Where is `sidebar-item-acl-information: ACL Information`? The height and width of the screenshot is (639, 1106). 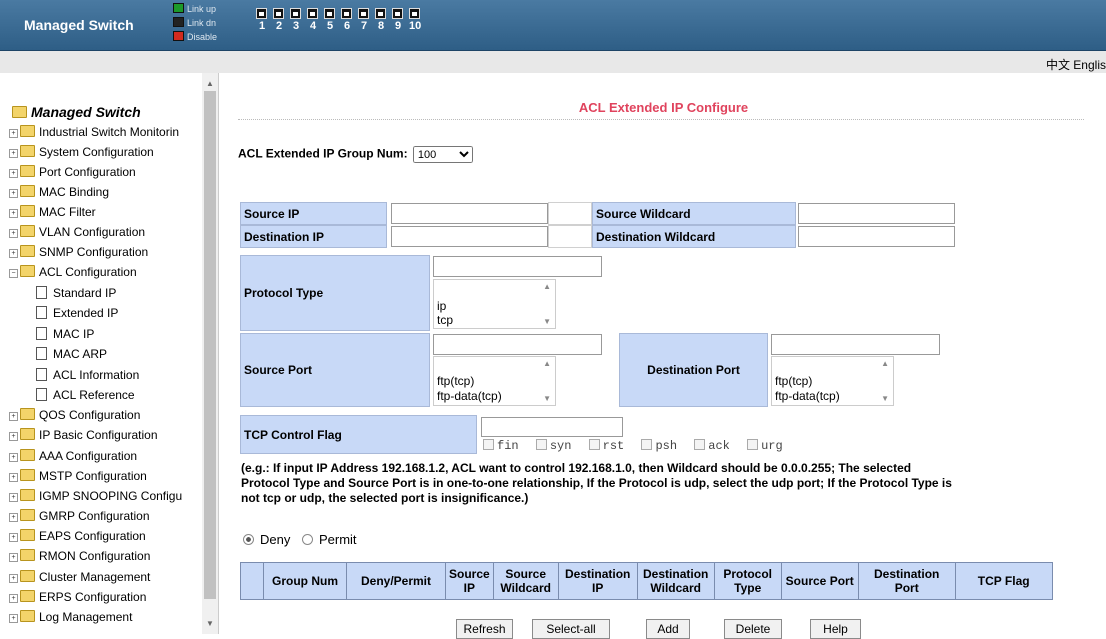 sidebar-item-acl-information: ACL Information is located at coordinates (87, 375).